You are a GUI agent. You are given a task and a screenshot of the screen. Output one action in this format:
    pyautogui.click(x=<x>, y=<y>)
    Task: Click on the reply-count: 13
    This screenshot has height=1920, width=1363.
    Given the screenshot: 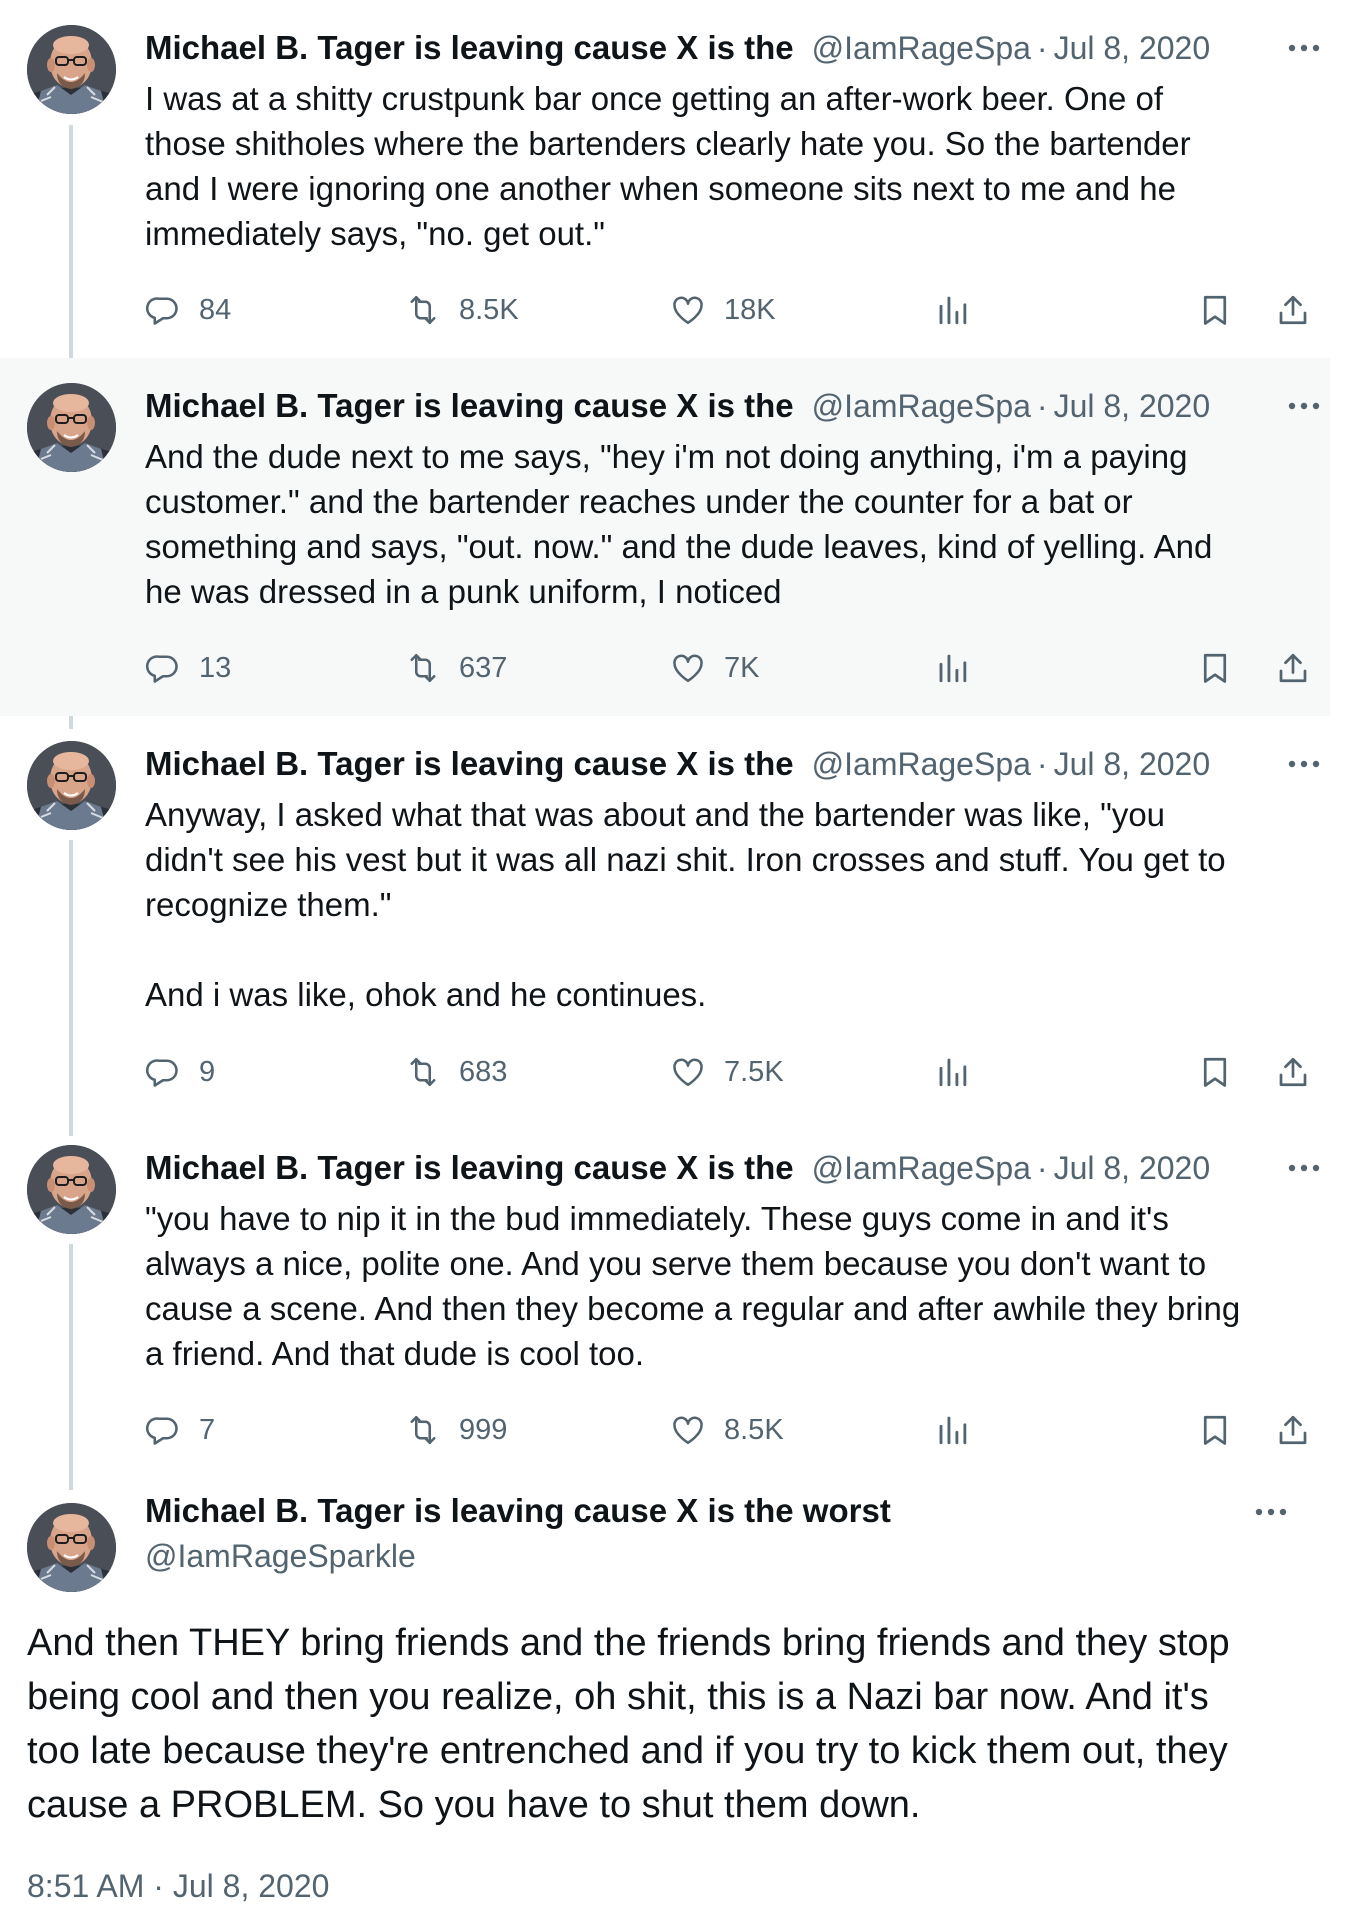 What is the action you would take?
    pyautogui.click(x=215, y=667)
    